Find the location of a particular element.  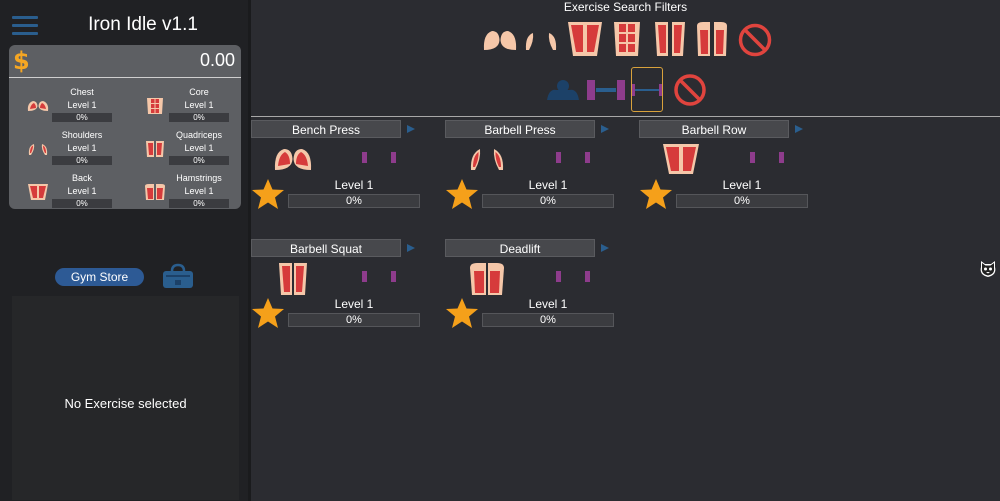

app-title: Iron Idle v1.1 is located at coordinates (143, 24).